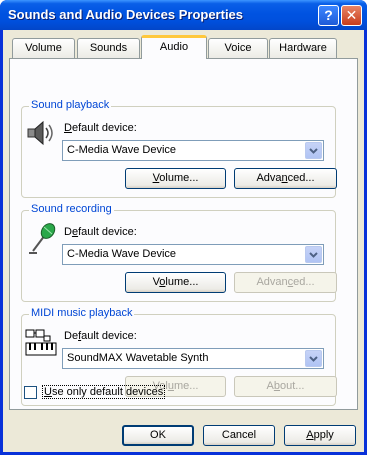  I want to click on midi-keyboard-icon, so click(41, 342).